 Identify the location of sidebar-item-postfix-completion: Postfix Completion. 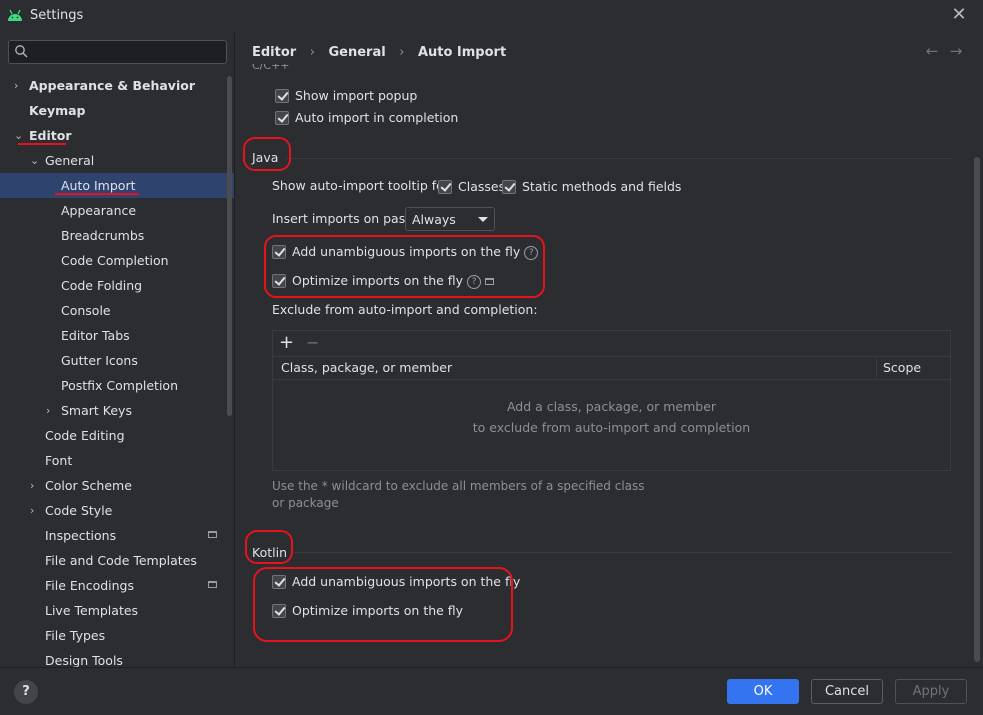
(117, 385).